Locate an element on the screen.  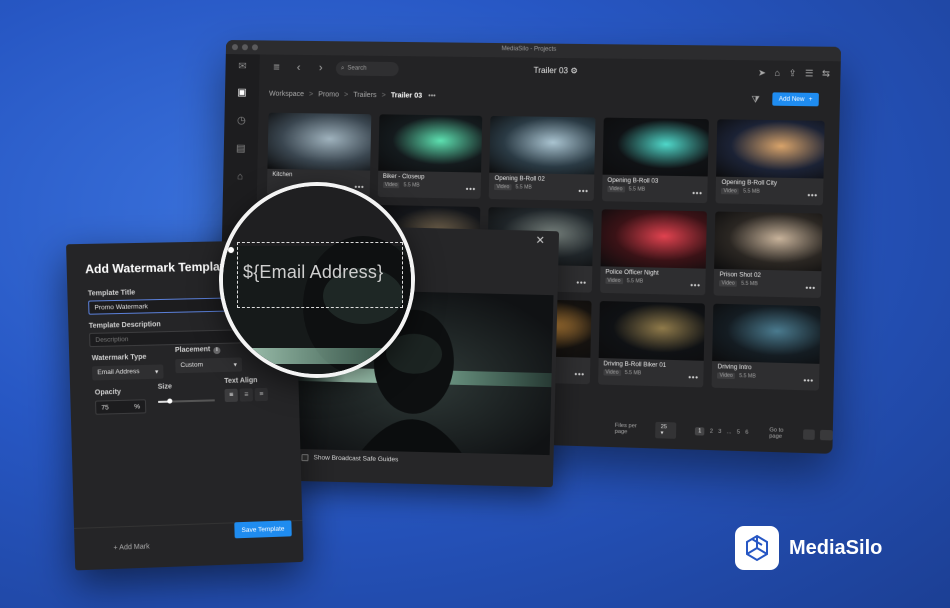
opacity-label: Opacity is located at coordinates (108, 392).